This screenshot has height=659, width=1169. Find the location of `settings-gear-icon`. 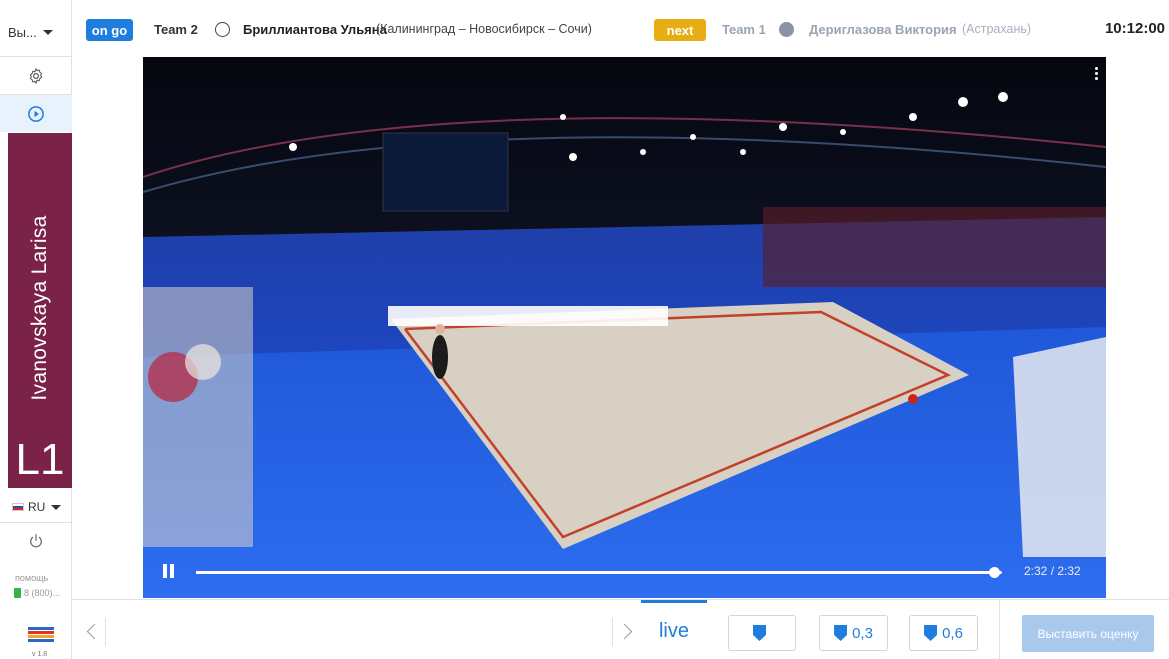

settings-gear-icon is located at coordinates (36, 75).